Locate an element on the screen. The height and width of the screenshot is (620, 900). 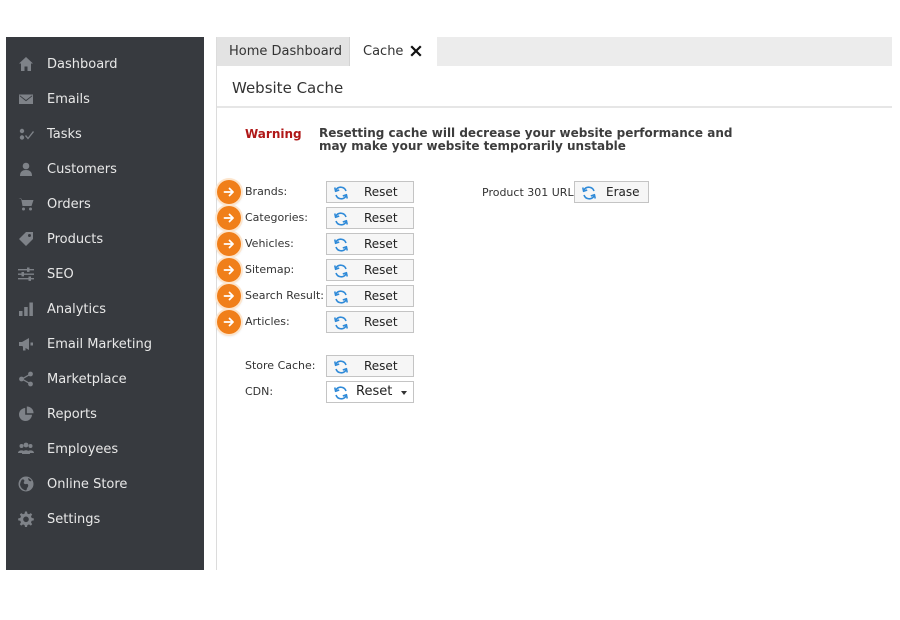
reset-brands-button: Reset is located at coordinates (370, 192).